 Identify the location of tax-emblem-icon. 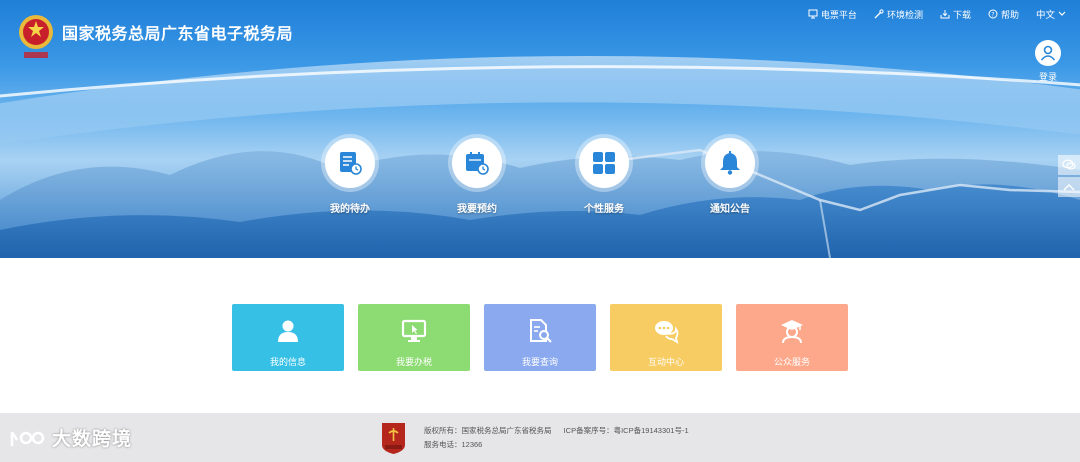
(36, 36).